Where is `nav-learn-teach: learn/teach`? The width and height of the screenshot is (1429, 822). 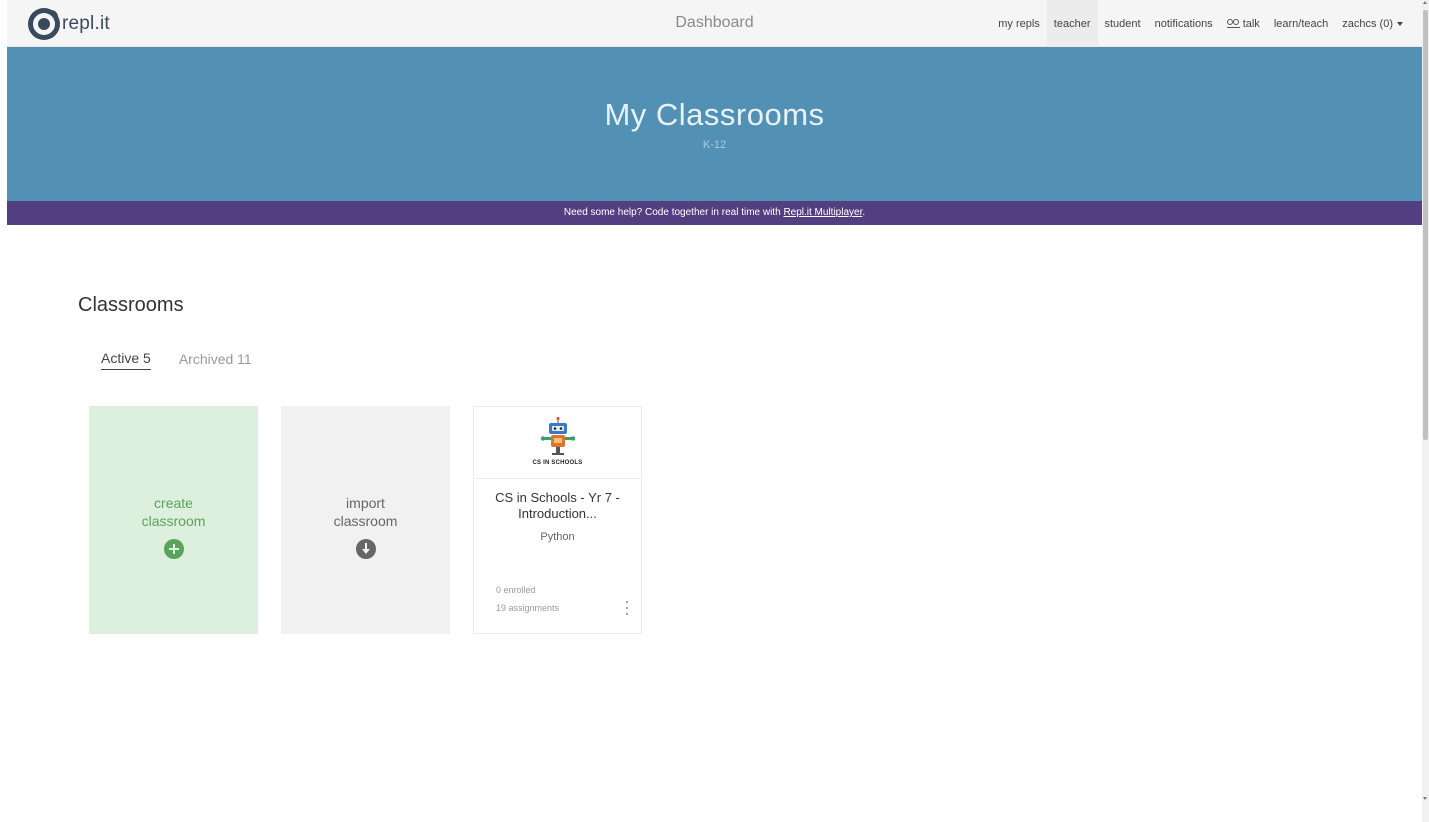
nav-learn-teach: learn/teach is located at coordinates (1301, 23).